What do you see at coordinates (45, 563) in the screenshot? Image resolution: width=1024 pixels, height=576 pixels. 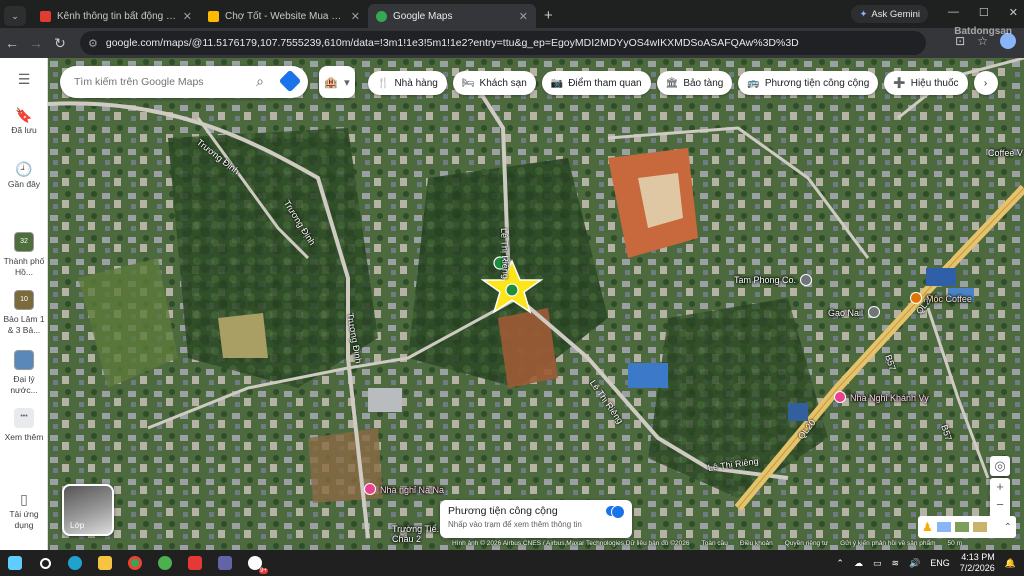 I see `search-button` at bounding box center [45, 563].